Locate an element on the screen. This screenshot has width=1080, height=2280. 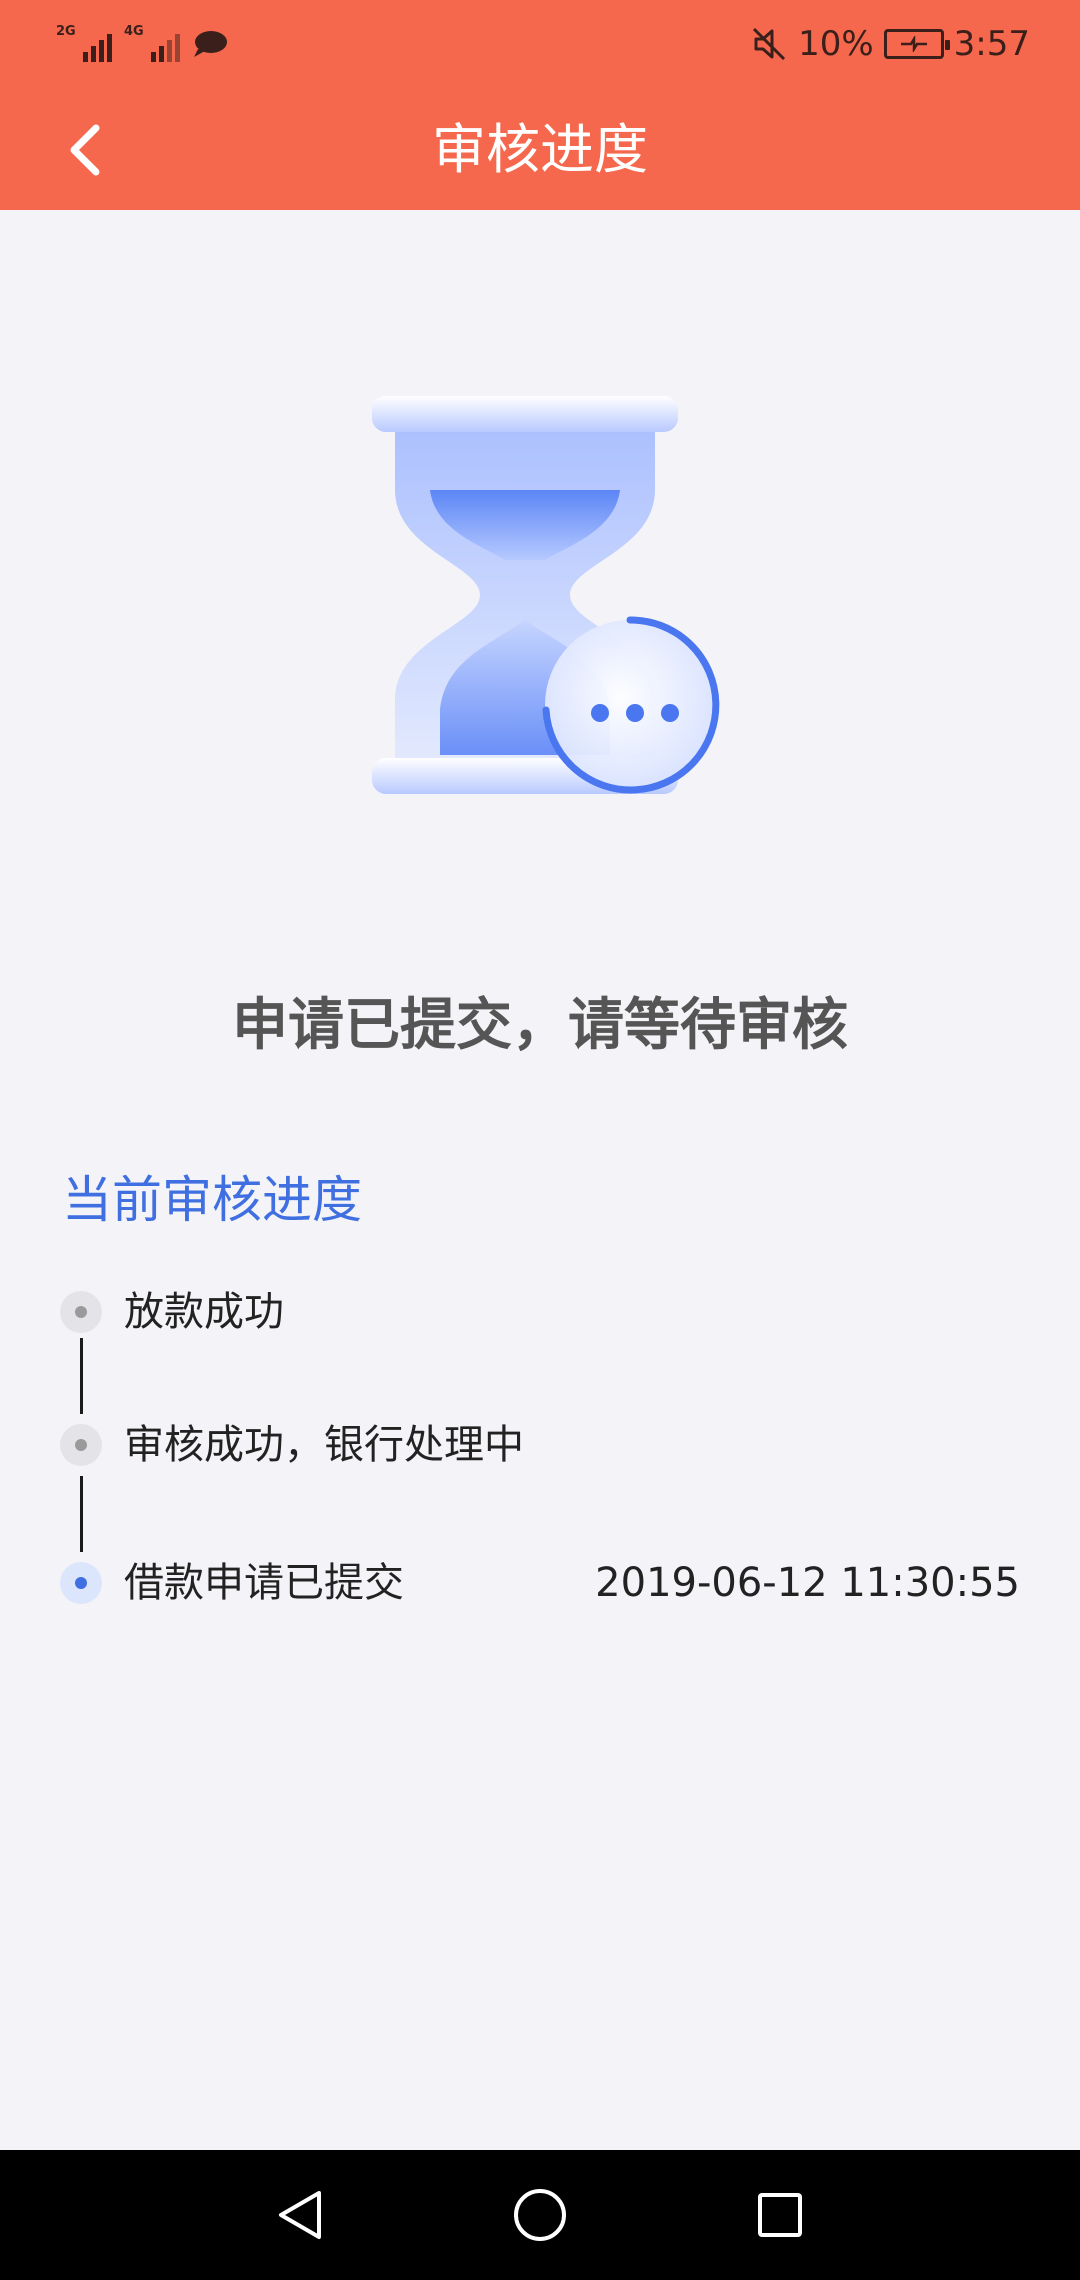
nav-home-button is located at coordinates (540, 2215).